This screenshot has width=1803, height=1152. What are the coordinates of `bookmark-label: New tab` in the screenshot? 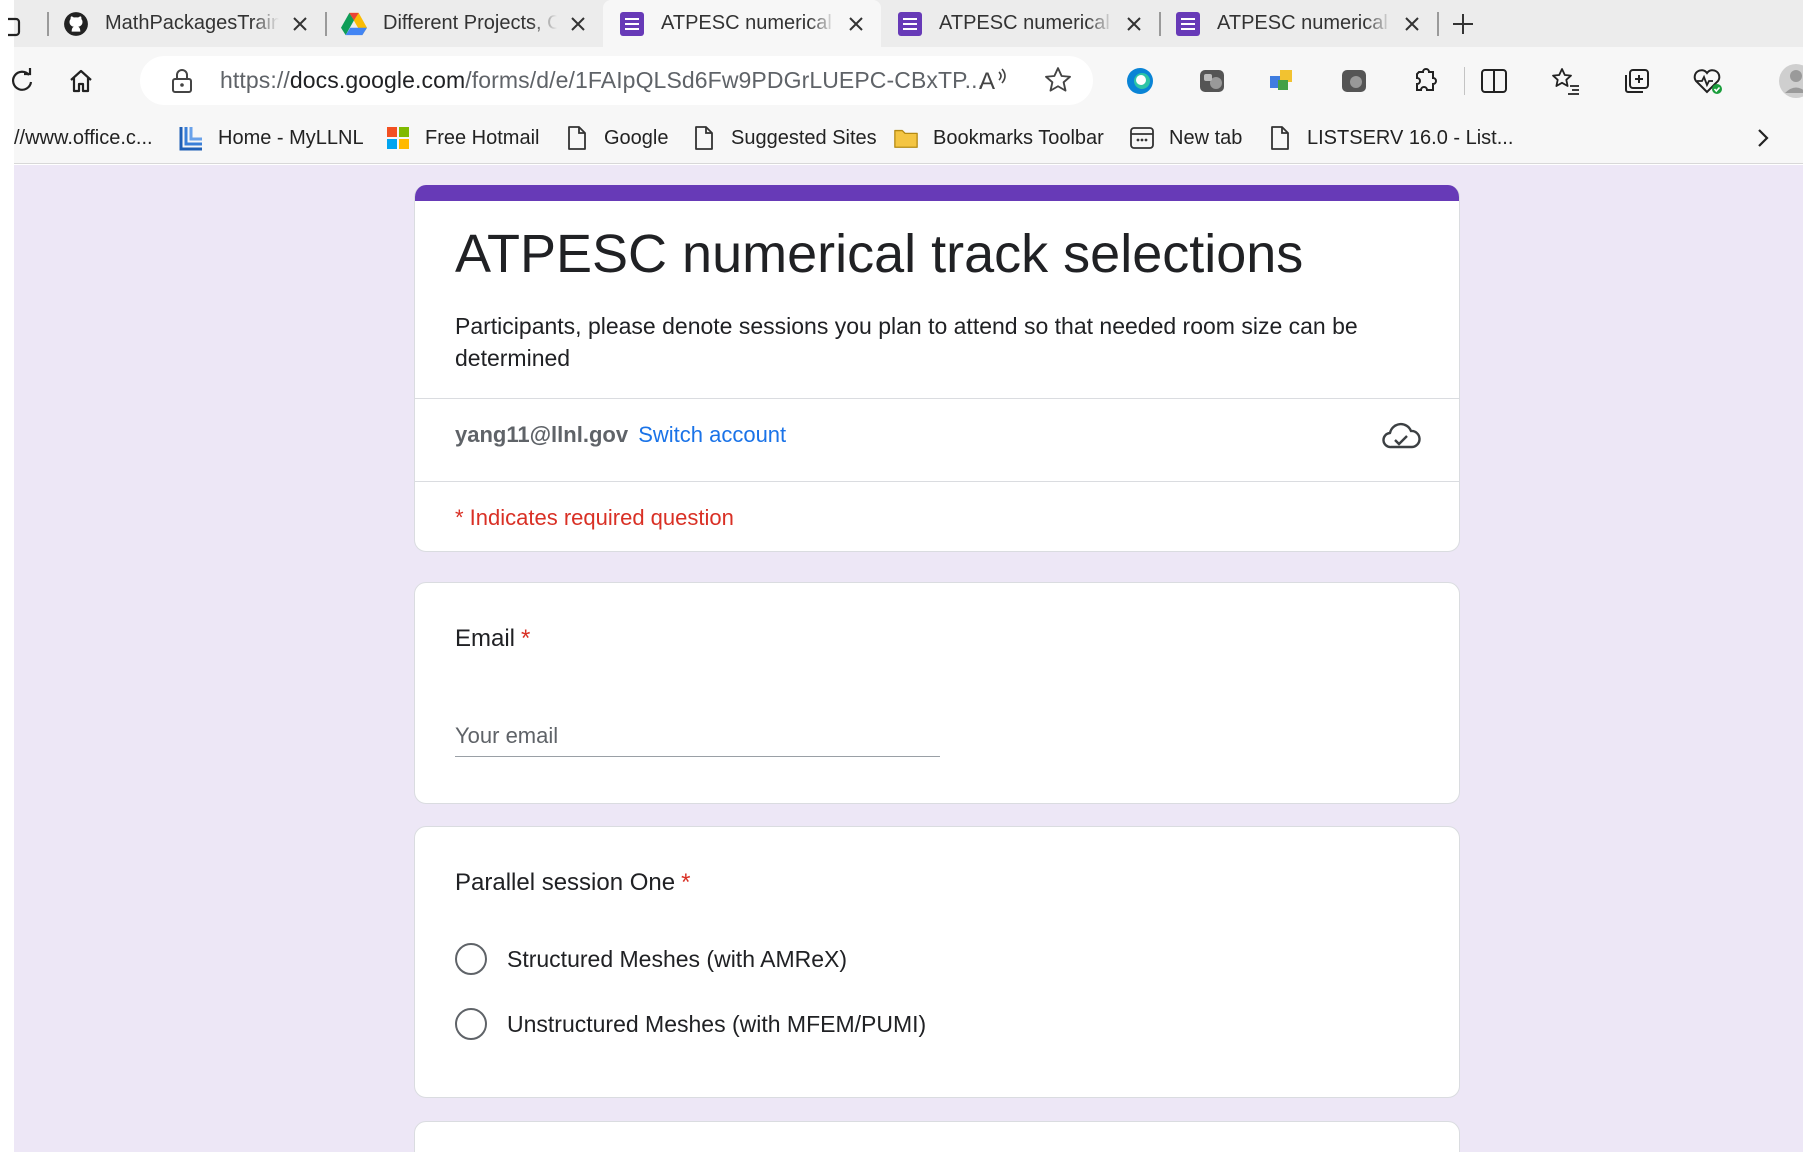 It's located at (1206, 137).